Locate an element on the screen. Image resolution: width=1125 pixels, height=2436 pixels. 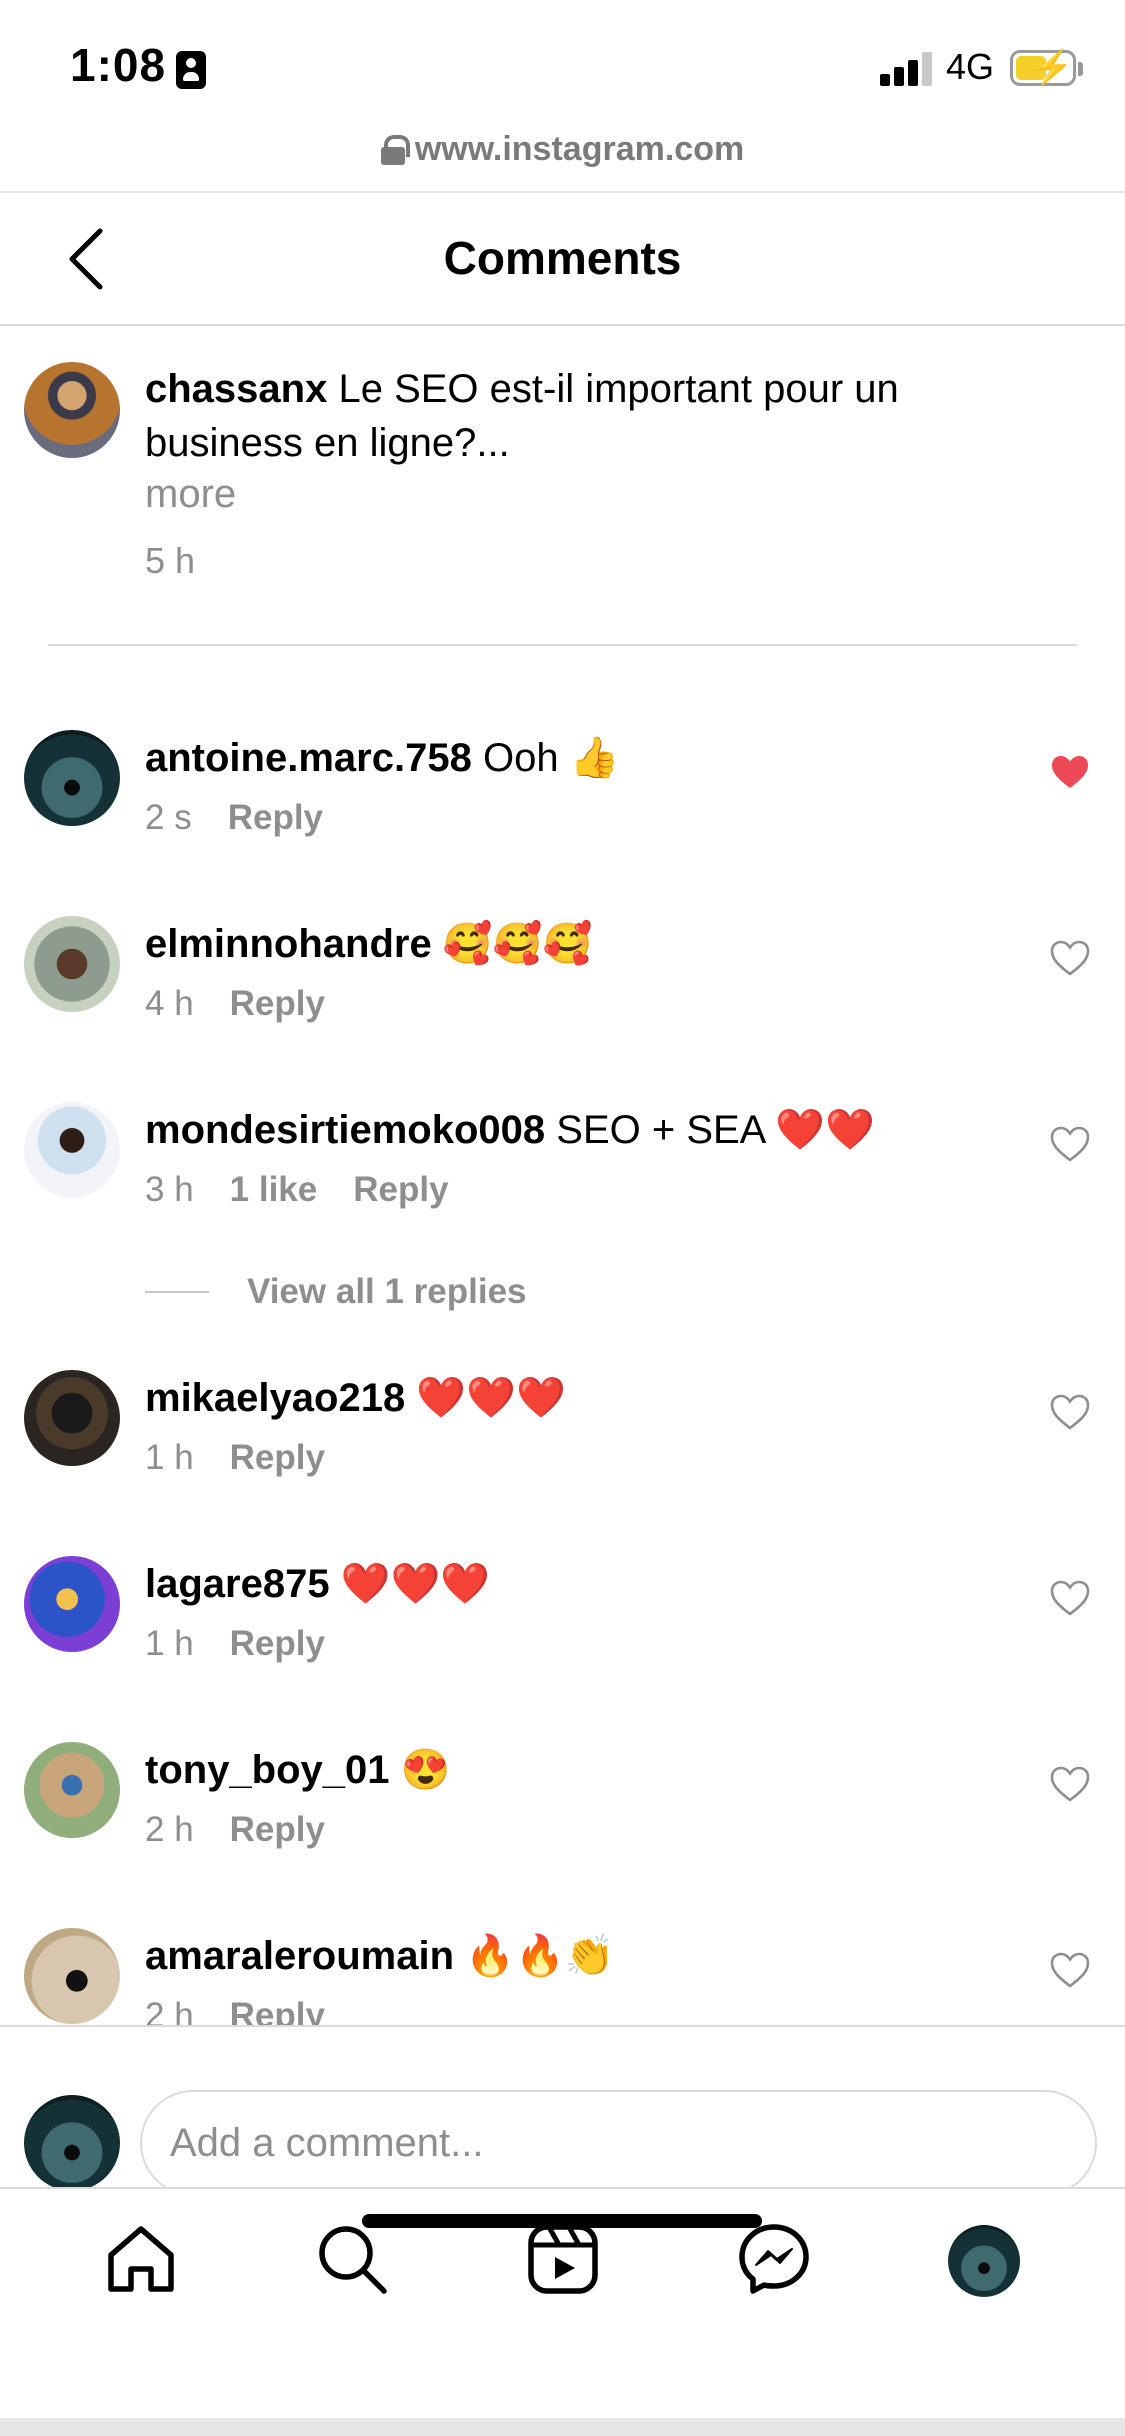
home-icon is located at coordinates (141, 2259).